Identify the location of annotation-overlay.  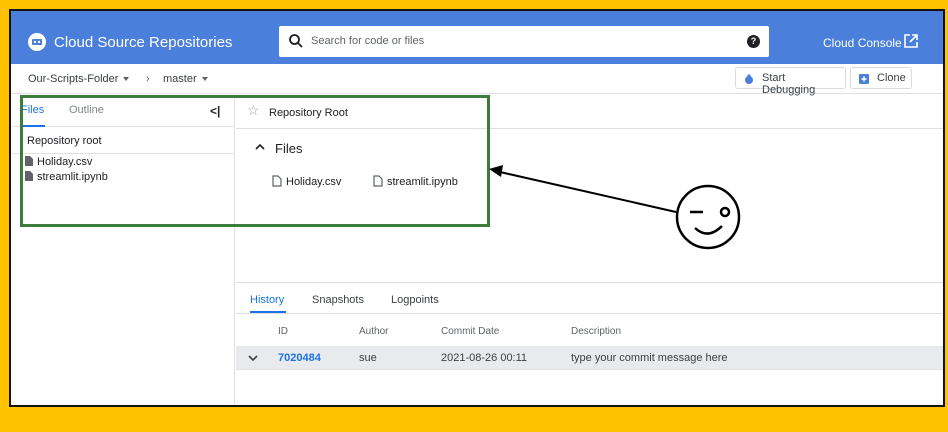
(615, 207).